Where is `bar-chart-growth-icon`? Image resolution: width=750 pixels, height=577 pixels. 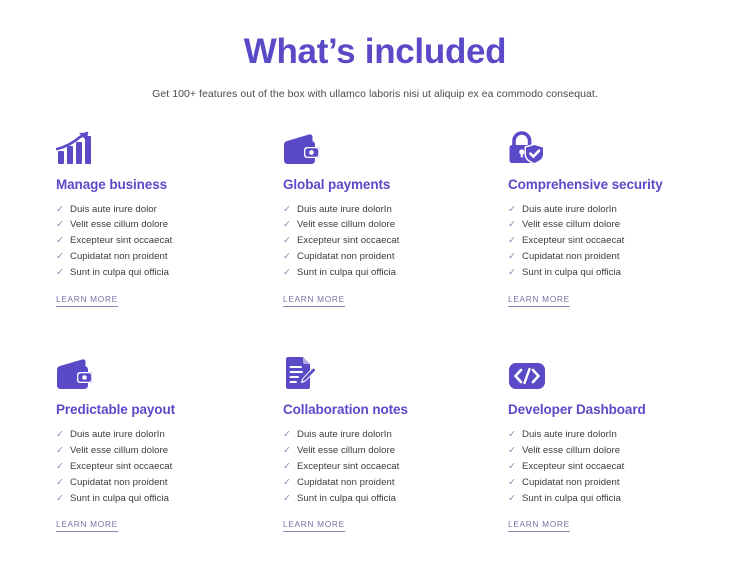
bar-chart-growth-icon is located at coordinates (169, 147).